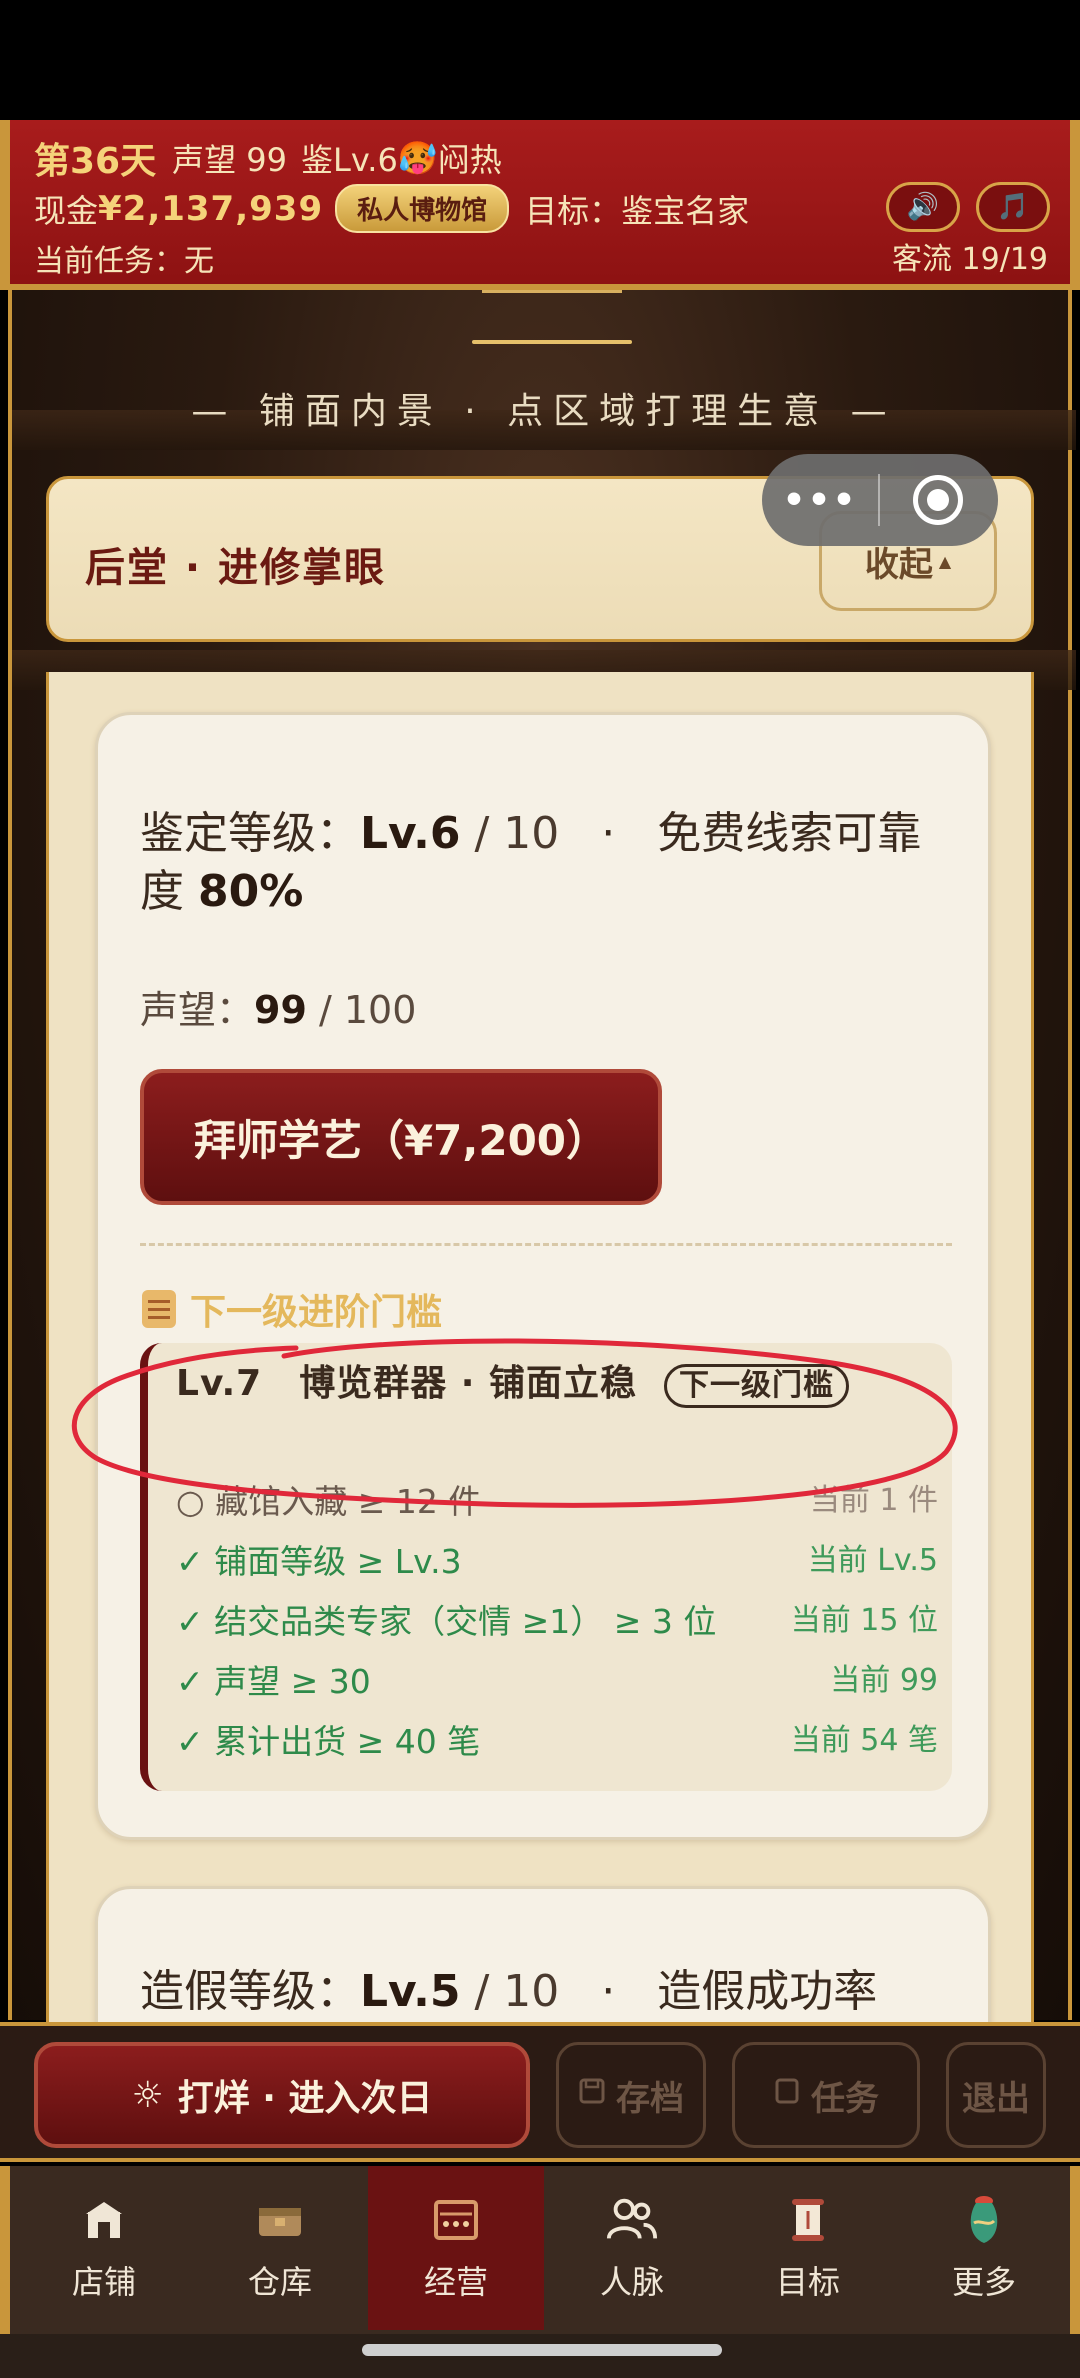 This screenshot has width=1080, height=2378. I want to click on condition-row: ○ 藏馆入藏 ≥ 12 件 当前 1 件, so click(557, 1499).